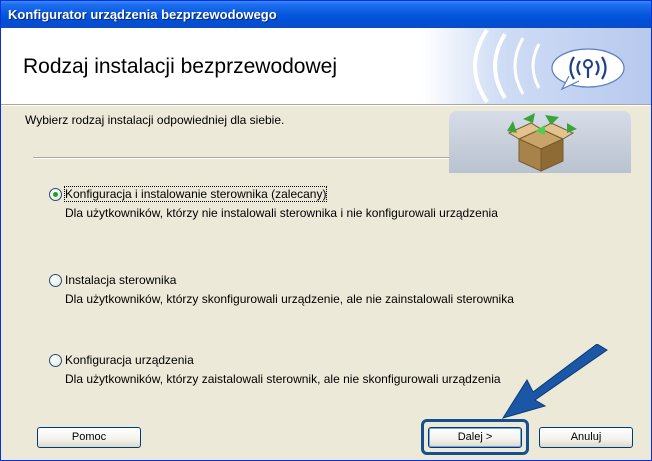  What do you see at coordinates (180, 66) in the screenshot?
I see `page-title: Rodzaj instalacji bezprzewodowej` at bounding box center [180, 66].